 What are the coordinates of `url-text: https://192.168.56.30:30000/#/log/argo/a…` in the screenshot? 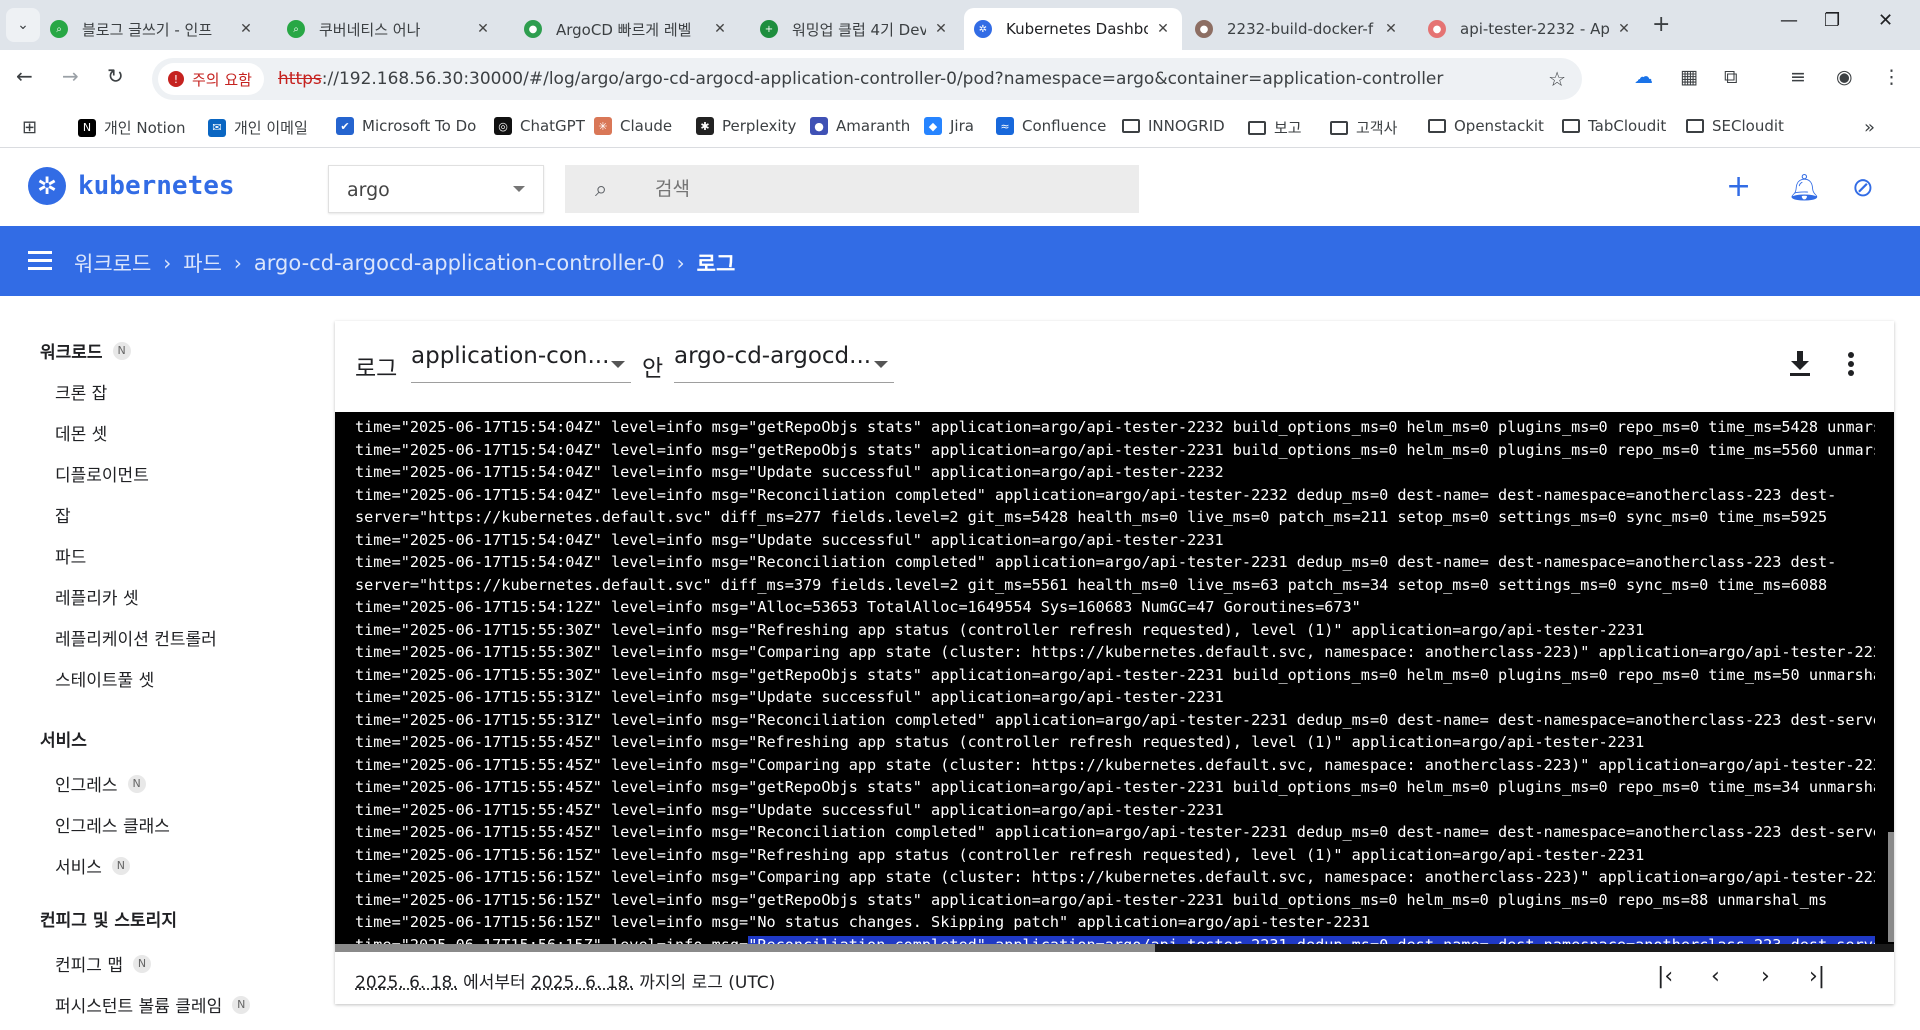 It's located at (860, 79).